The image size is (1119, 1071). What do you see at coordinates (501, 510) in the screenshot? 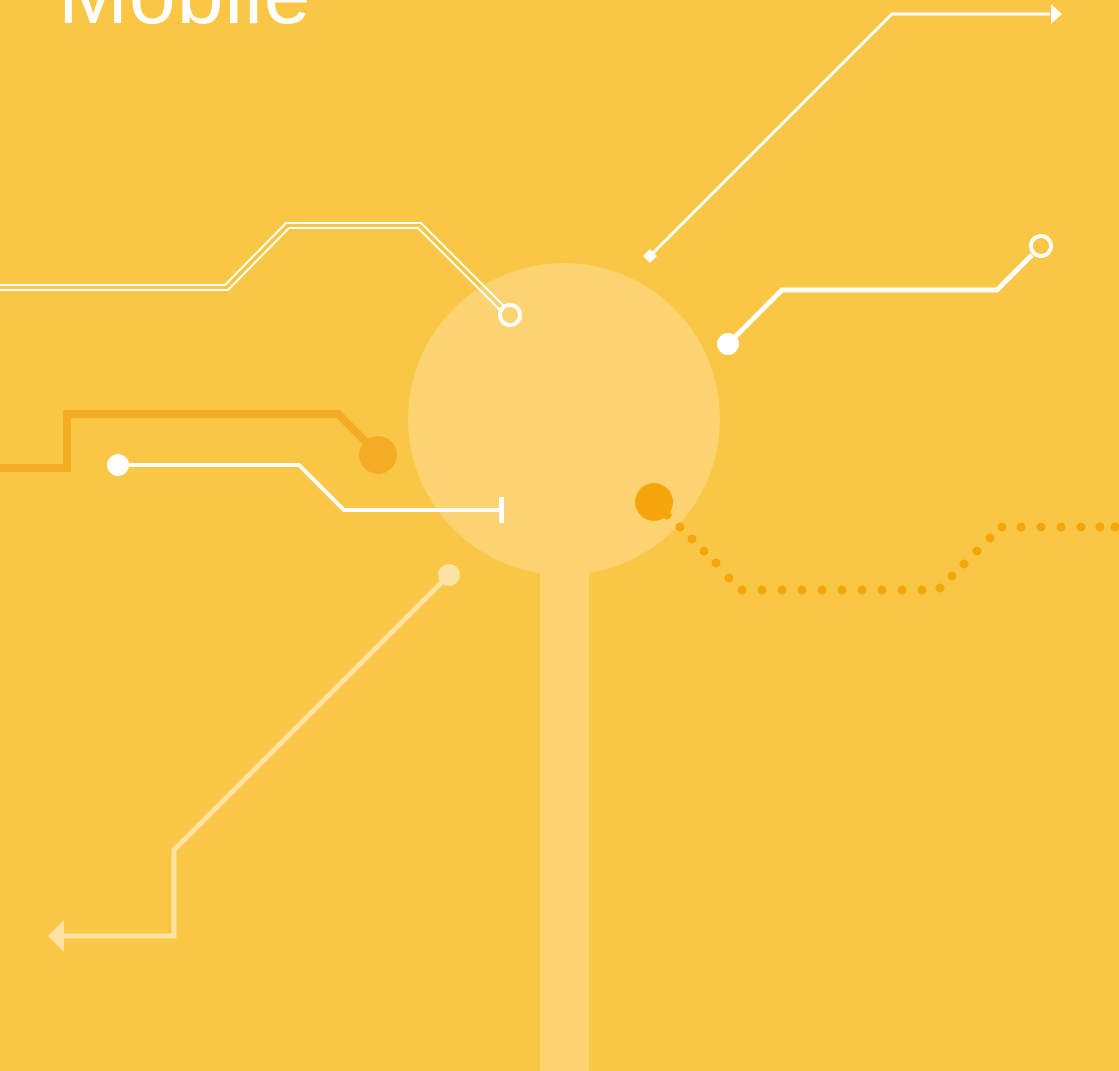
I see `bar-end-icon` at bounding box center [501, 510].